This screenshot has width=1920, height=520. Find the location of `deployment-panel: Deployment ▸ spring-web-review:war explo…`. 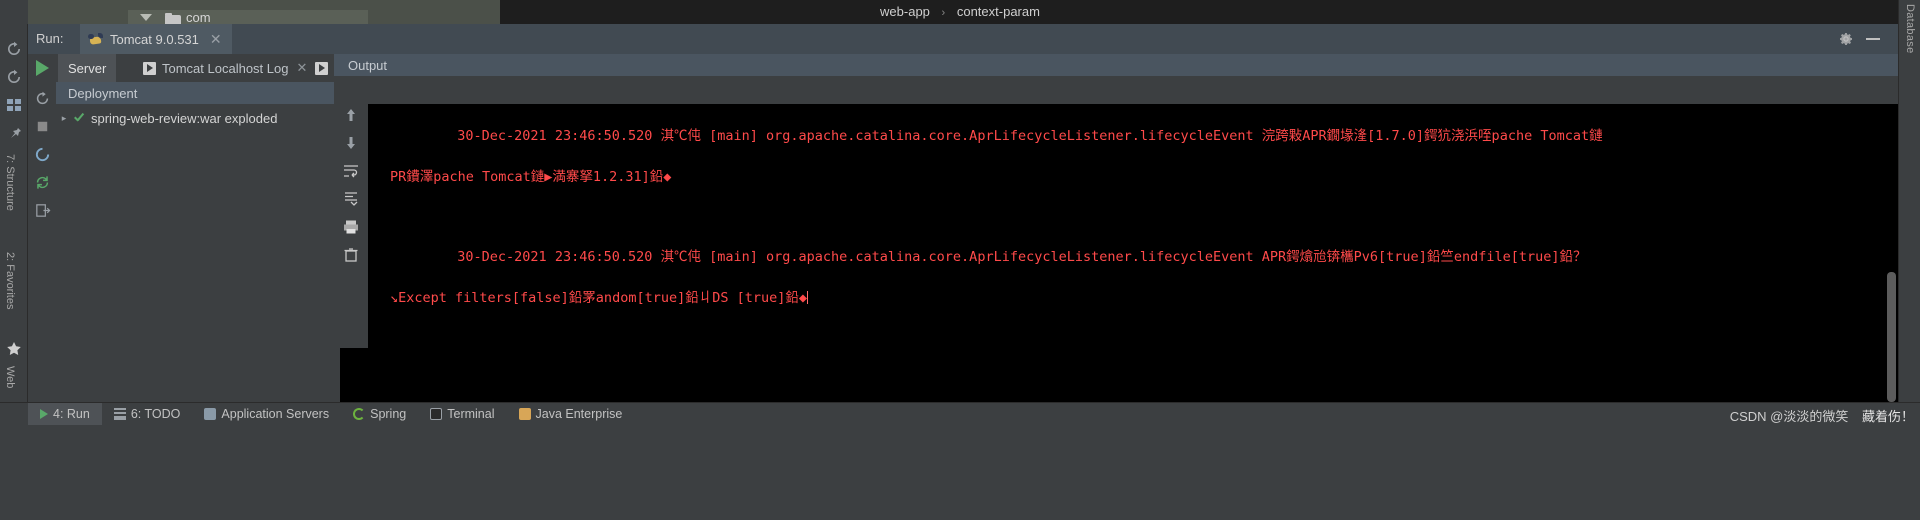

deployment-panel: Deployment ▸ spring-web-review:war explo… is located at coordinates (195, 242).